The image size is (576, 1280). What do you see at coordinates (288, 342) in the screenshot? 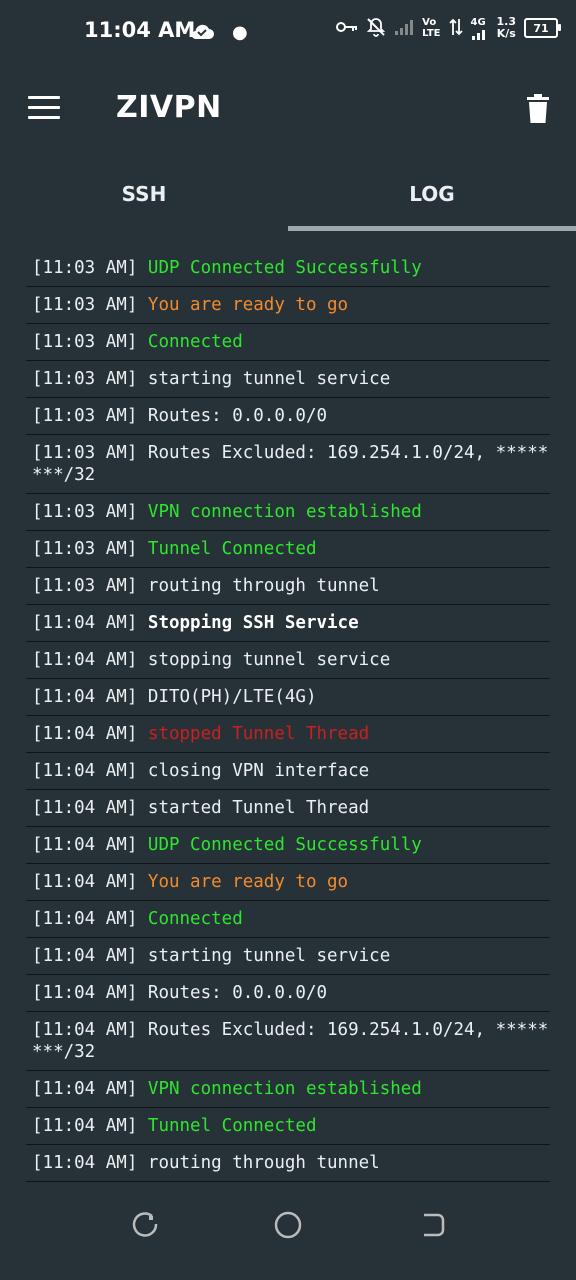
I see `log-entry: [11:03 AM] Connected` at bounding box center [288, 342].